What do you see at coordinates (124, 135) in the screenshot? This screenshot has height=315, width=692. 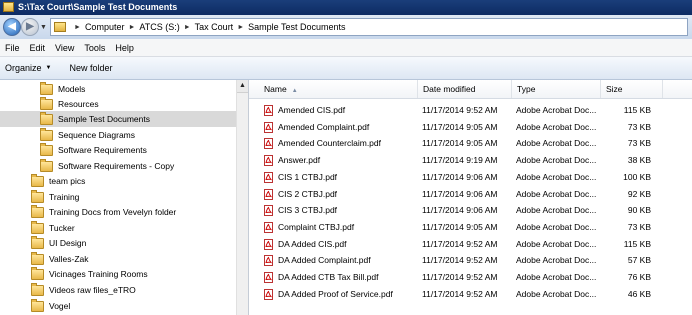 I see `nav-item-sequence-diagrams: Sequence Diagrams` at bounding box center [124, 135].